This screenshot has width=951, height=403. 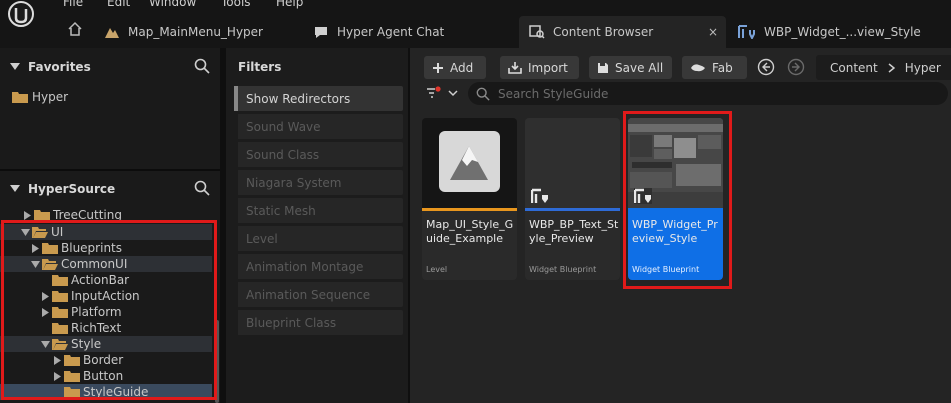 What do you see at coordinates (236, 4) in the screenshot?
I see `menu-tools: Tools` at bounding box center [236, 4].